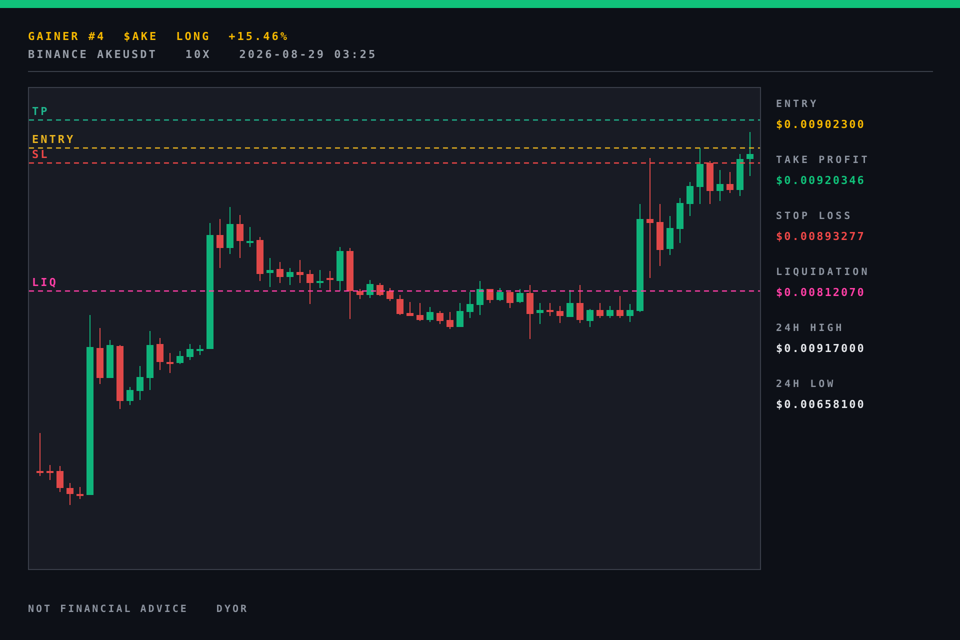  What do you see at coordinates (67, 37) in the screenshot?
I see `header-title-text: GAINER #4` at bounding box center [67, 37].